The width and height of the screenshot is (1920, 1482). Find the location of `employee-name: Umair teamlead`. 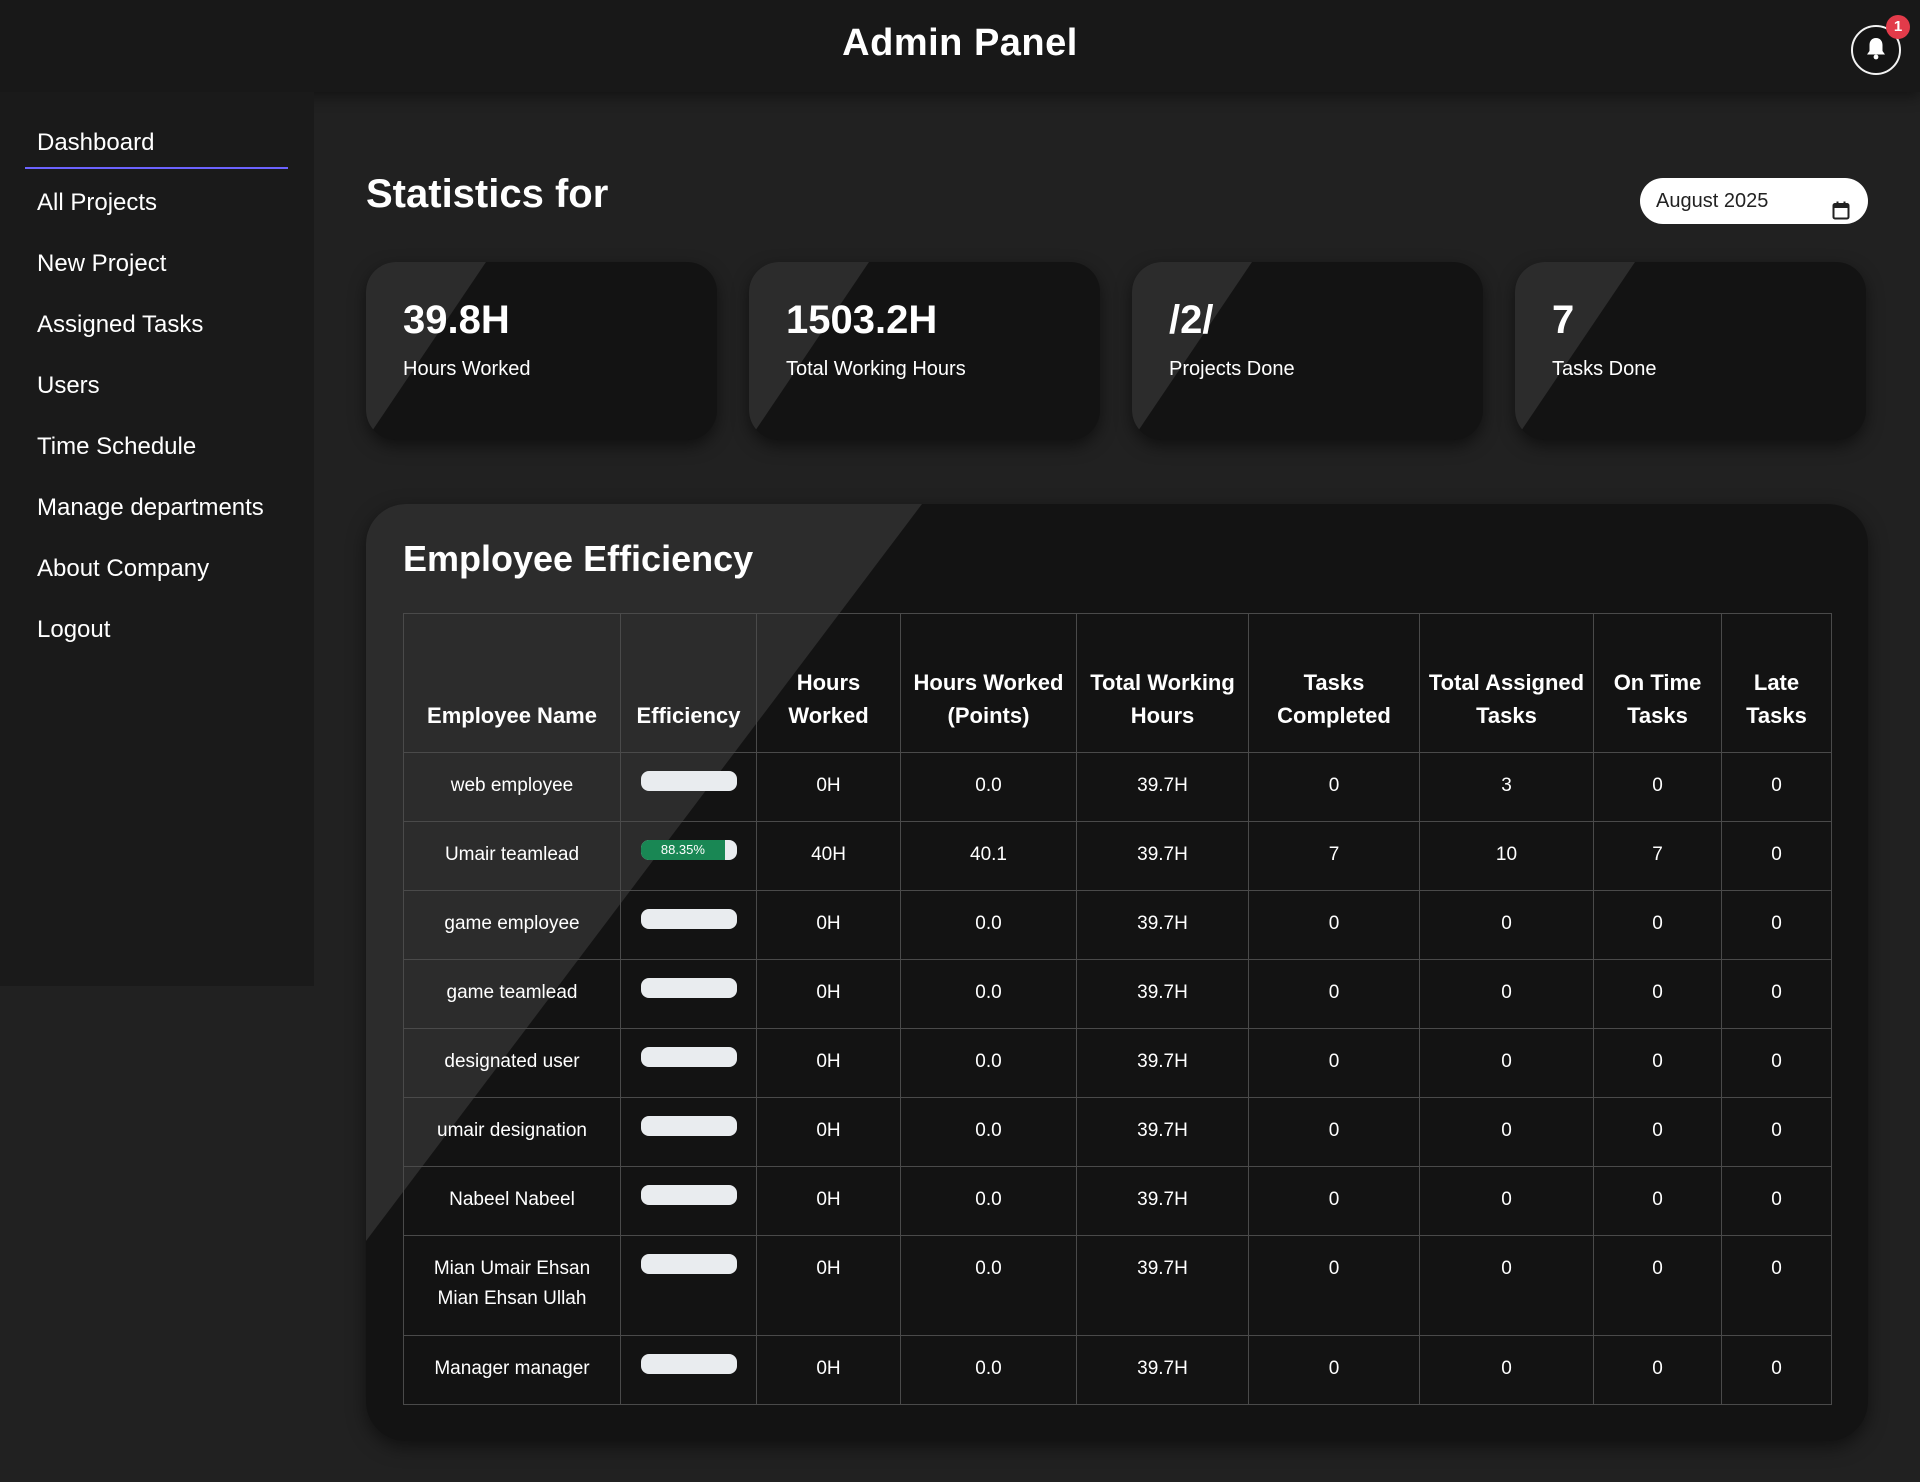

employee-name: Umair teamlead is located at coordinates (512, 854).